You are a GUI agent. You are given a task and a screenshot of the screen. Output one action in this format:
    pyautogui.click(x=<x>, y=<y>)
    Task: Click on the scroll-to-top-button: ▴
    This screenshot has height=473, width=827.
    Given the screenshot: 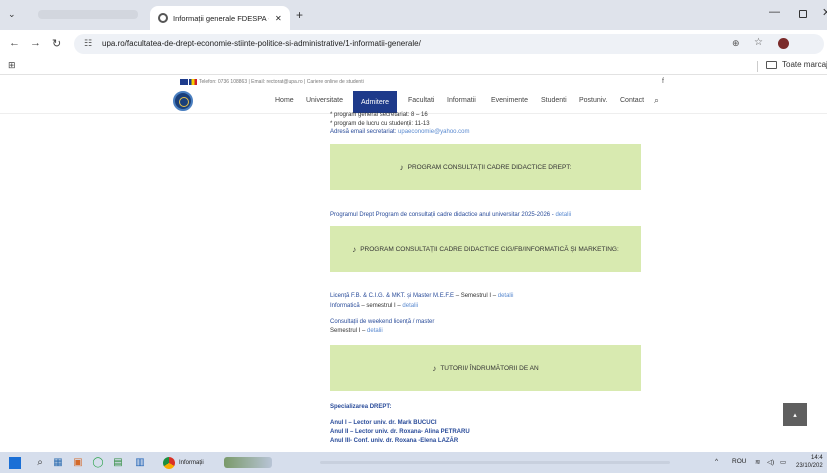 What is the action you would take?
    pyautogui.click(x=795, y=414)
    